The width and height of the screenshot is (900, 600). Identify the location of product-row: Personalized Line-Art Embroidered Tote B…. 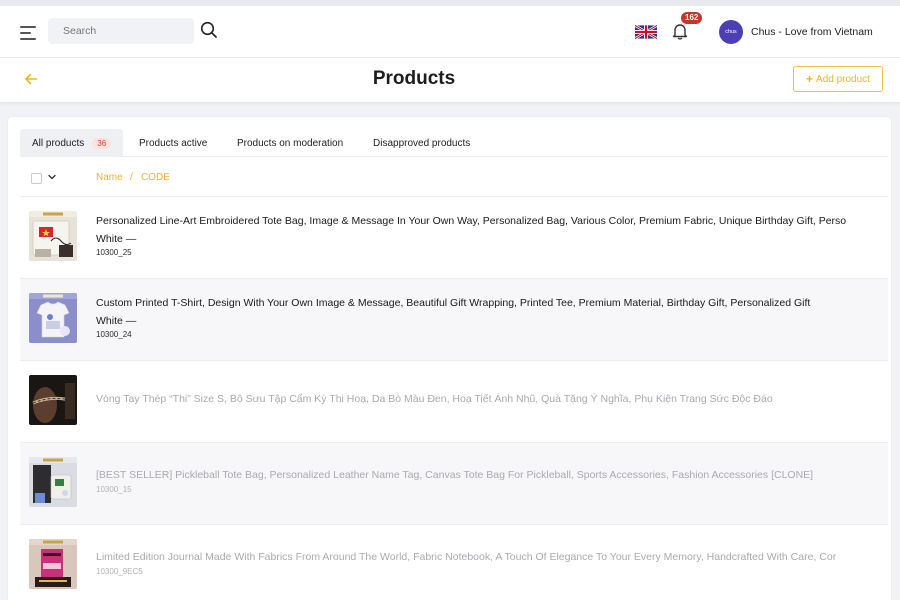
(454, 238).